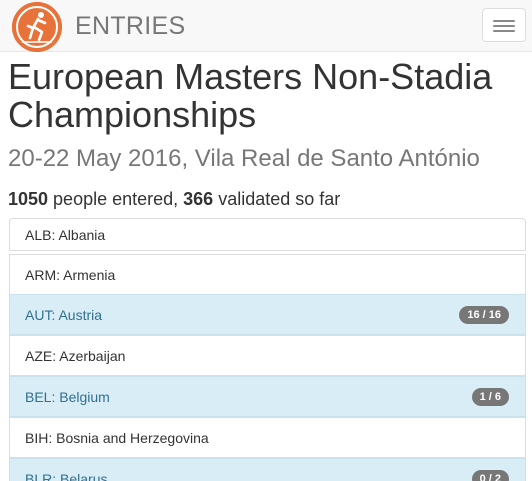 This screenshot has width=532, height=481. I want to click on country-label: BLR: Belarus, so click(66, 475).